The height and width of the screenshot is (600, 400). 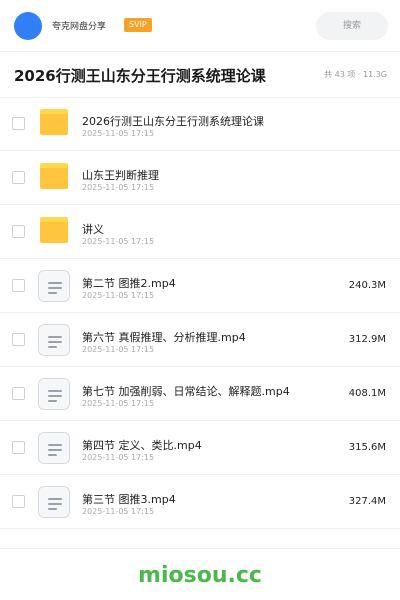 I want to click on footer: miosou.cc, so click(x=200, y=574).